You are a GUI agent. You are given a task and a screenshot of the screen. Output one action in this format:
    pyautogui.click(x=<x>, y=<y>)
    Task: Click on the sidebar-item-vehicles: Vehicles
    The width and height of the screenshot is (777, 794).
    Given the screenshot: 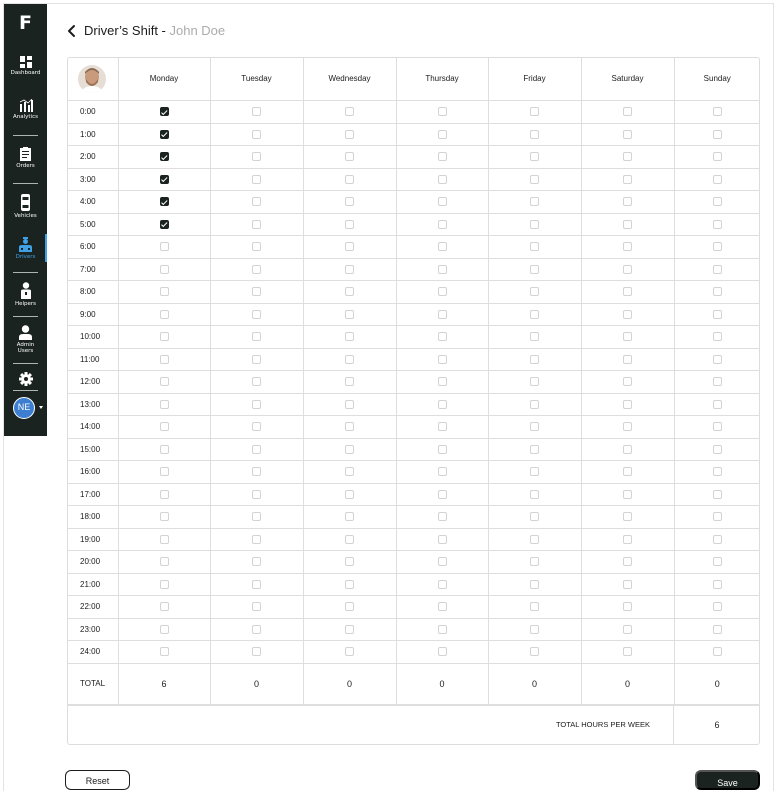 What is the action you would take?
    pyautogui.click(x=25, y=206)
    